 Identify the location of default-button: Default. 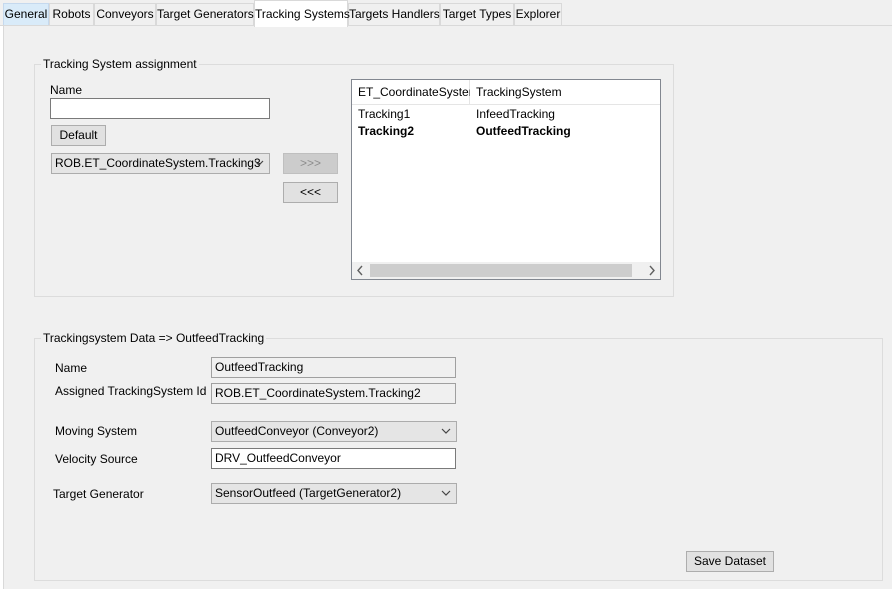
(78, 135).